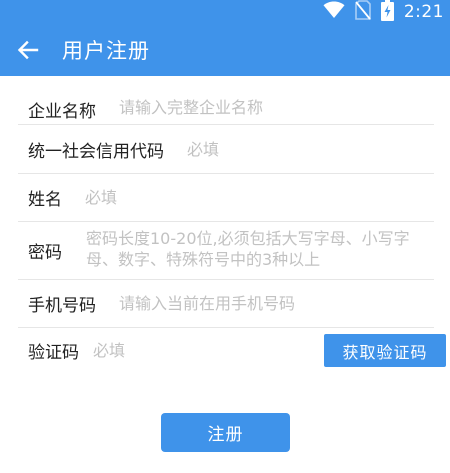  What do you see at coordinates (385, 350) in the screenshot?
I see `get-verify-code-button: 获取验证码` at bounding box center [385, 350].